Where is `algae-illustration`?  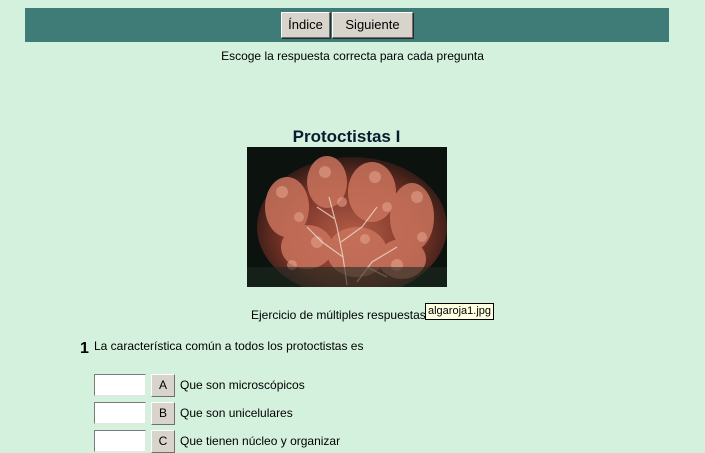 algae-illustration is located at coordinates (347, 217).